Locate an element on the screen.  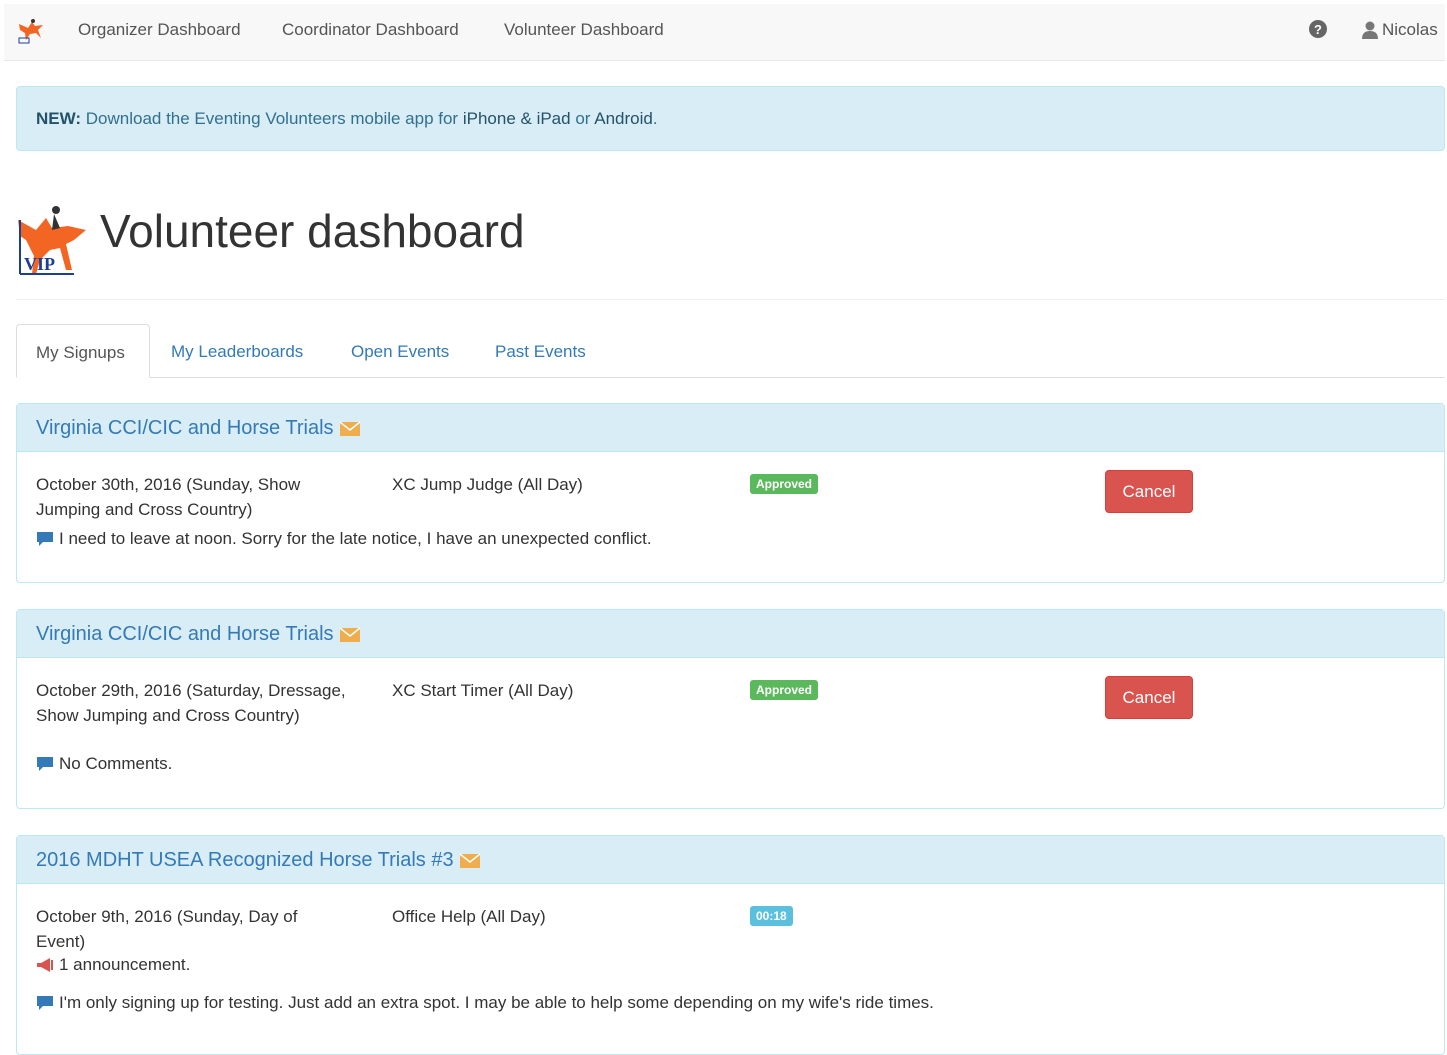
vip-logo-icon is located at coordinates (31, 31).